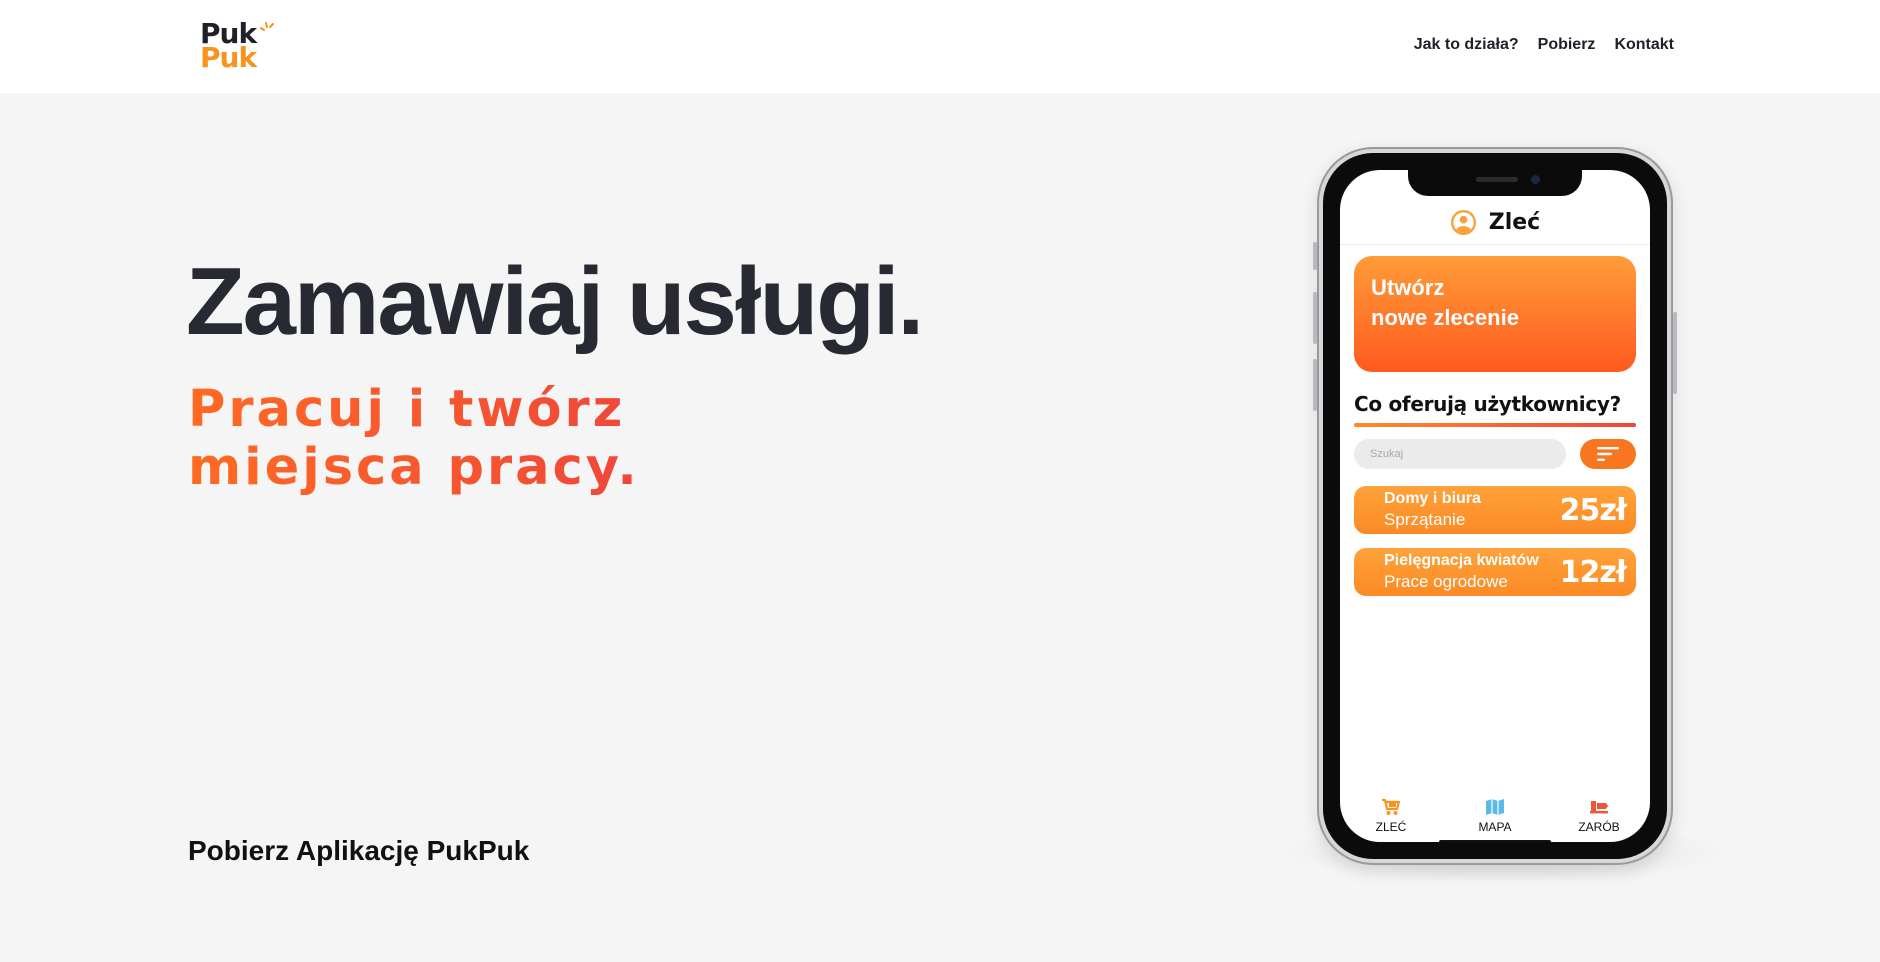 The height and width of the screenshot is (962, 1880). Describe the element at coordinates (1315, 256) in the screenshot. I see `phone-side-button` at that location.